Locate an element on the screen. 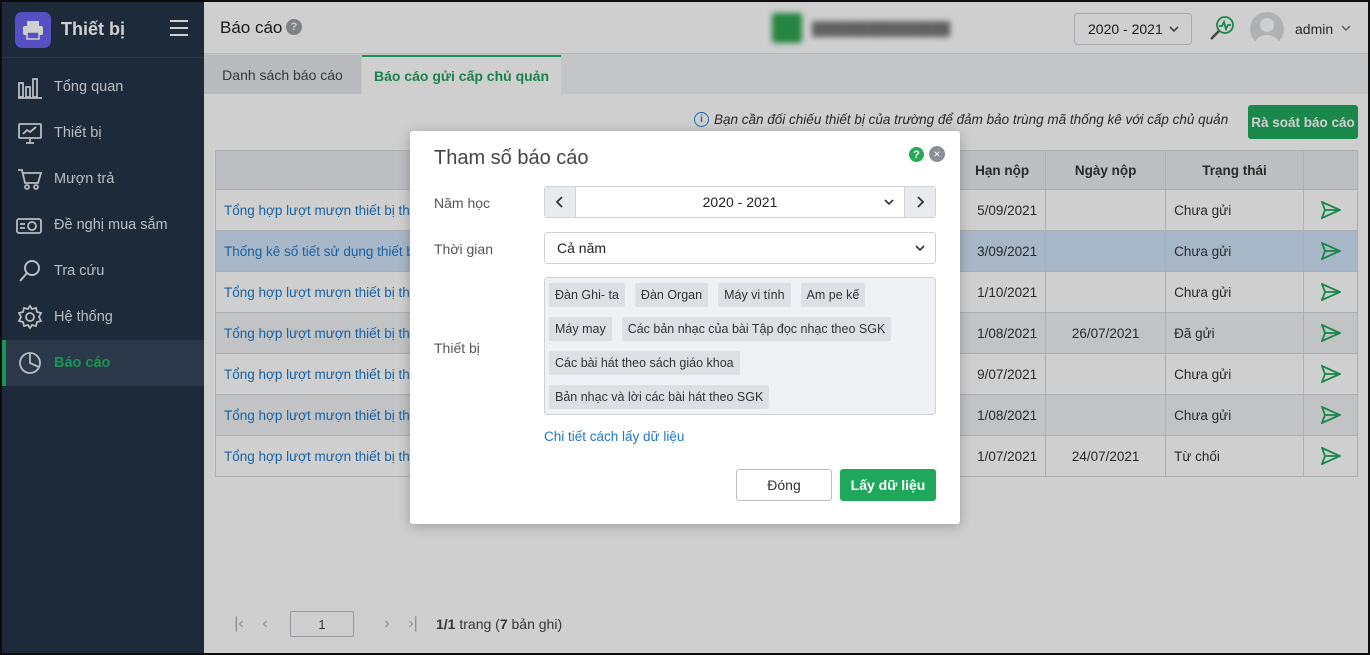  label-nam-hoc: Năm học is located at coordinates (462, 203).